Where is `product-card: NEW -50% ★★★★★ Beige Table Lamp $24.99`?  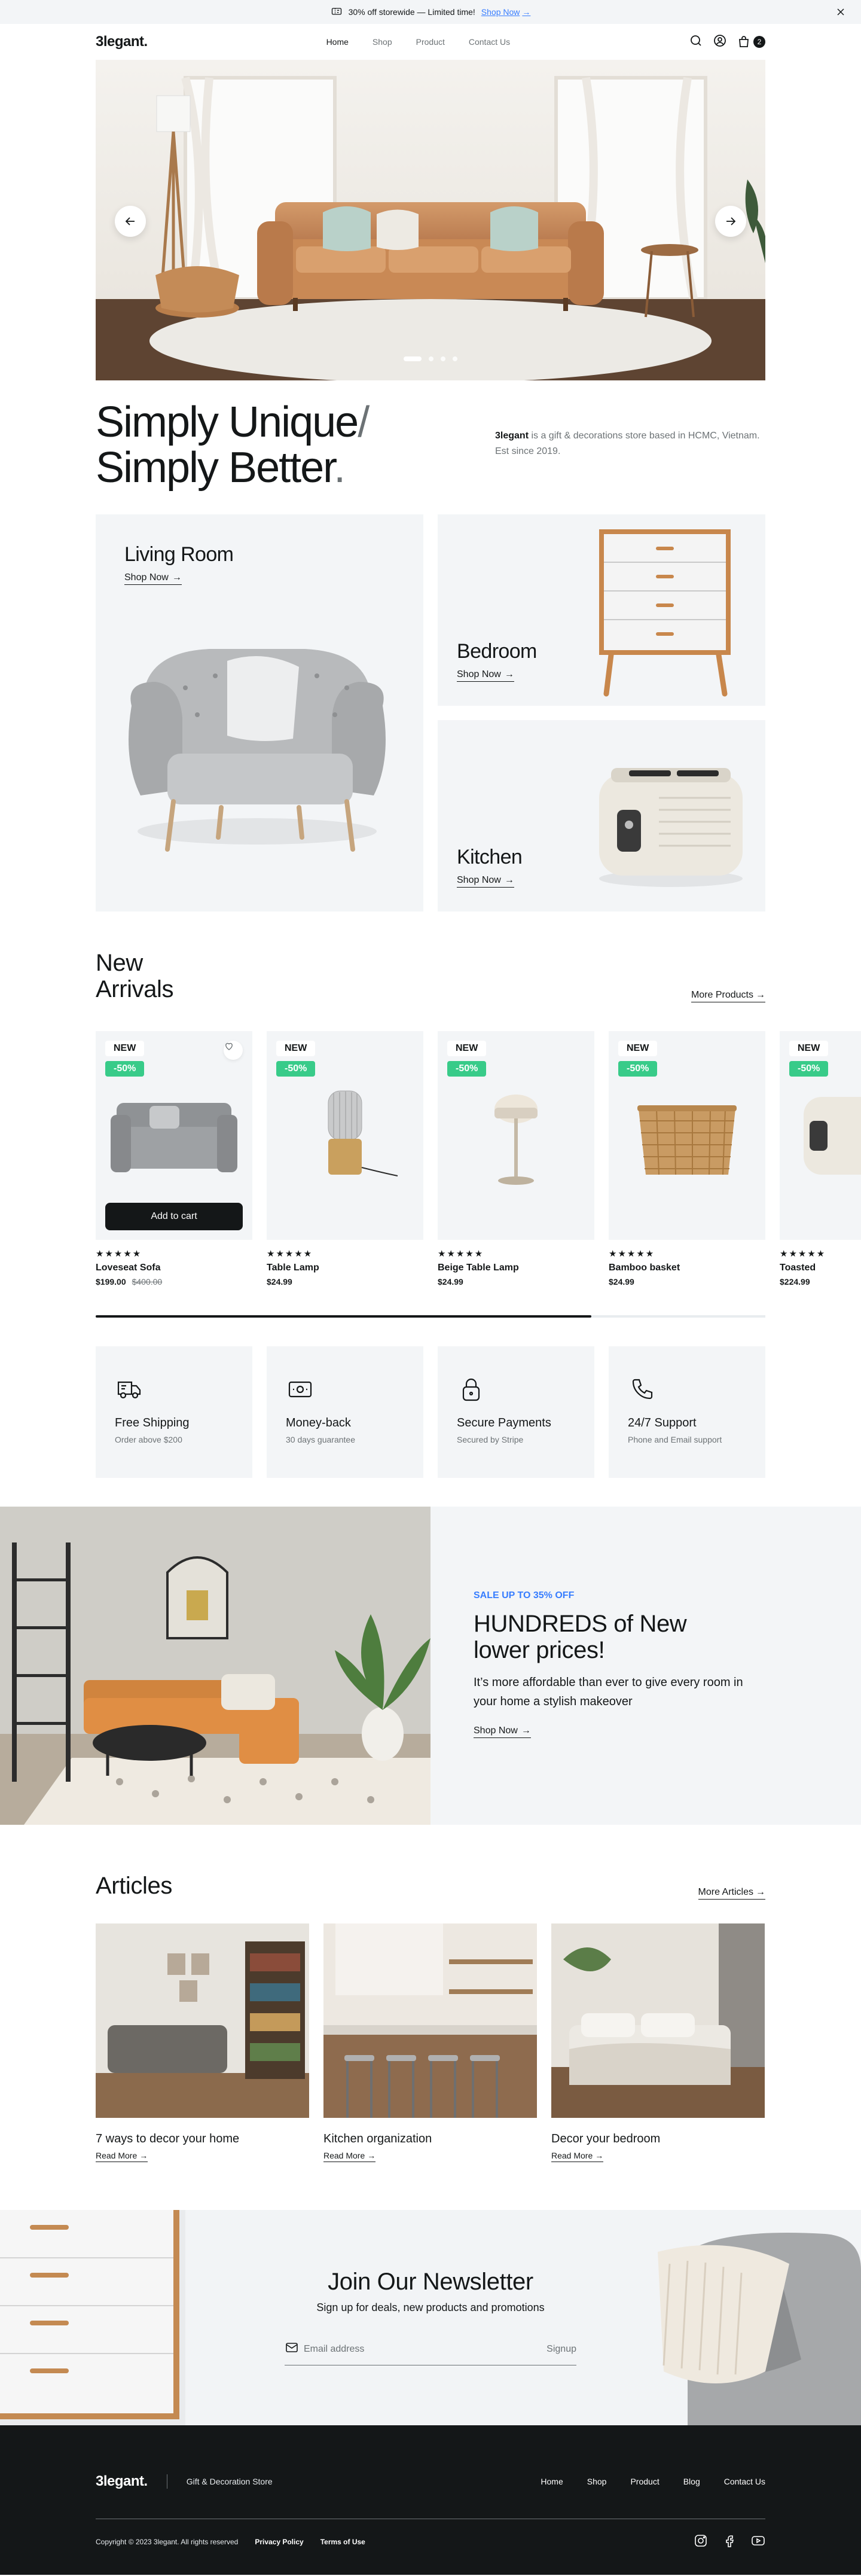 product-card: NEW -50% ★★★★★ Beige Table Lamp $24.99 is located at coordinates (516, 1159).